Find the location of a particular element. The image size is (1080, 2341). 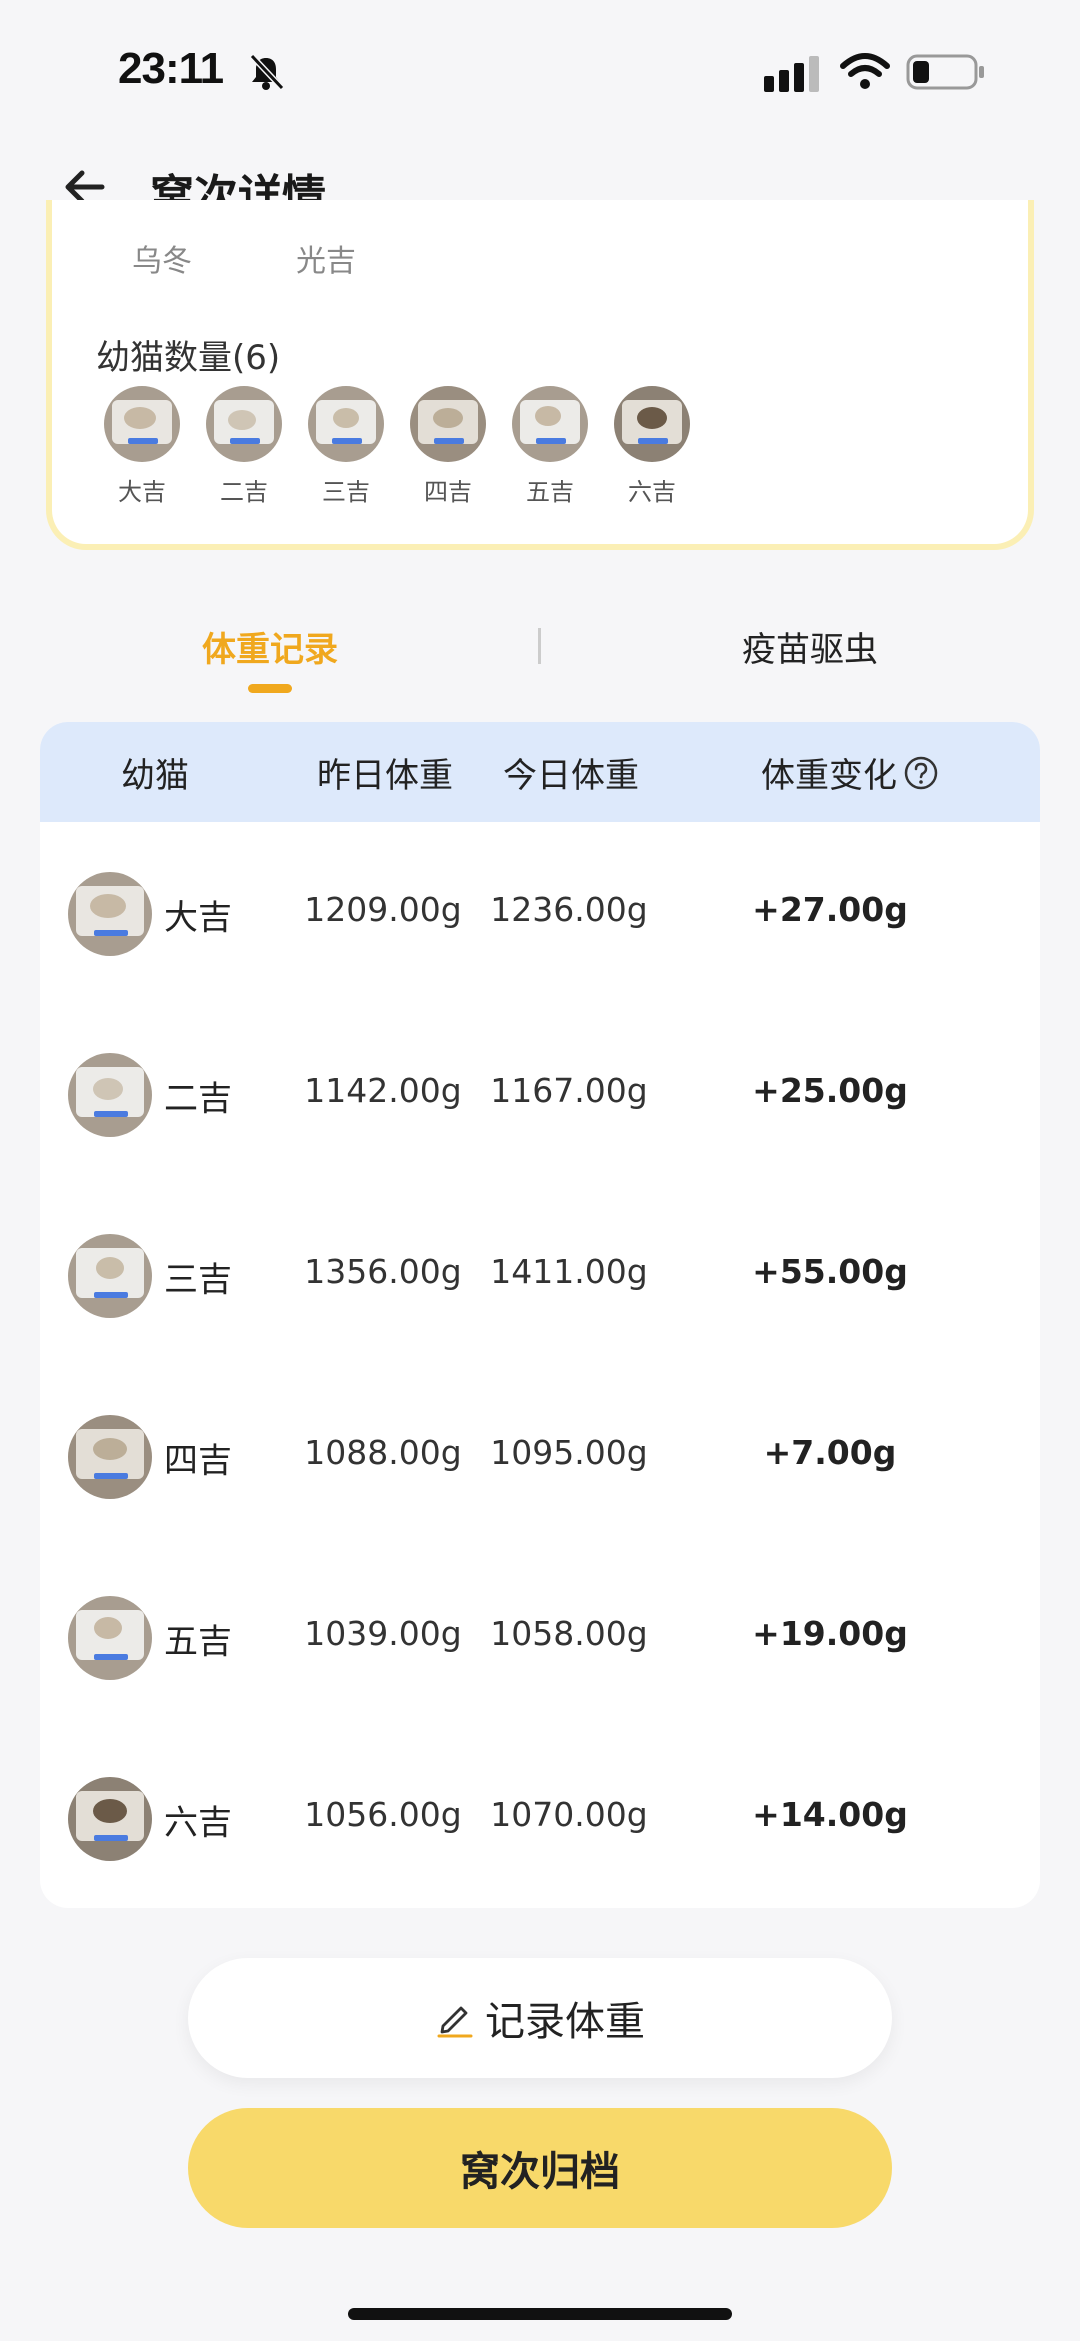

row-weight-change: +14.00g is located at coordinates (830, 1814).